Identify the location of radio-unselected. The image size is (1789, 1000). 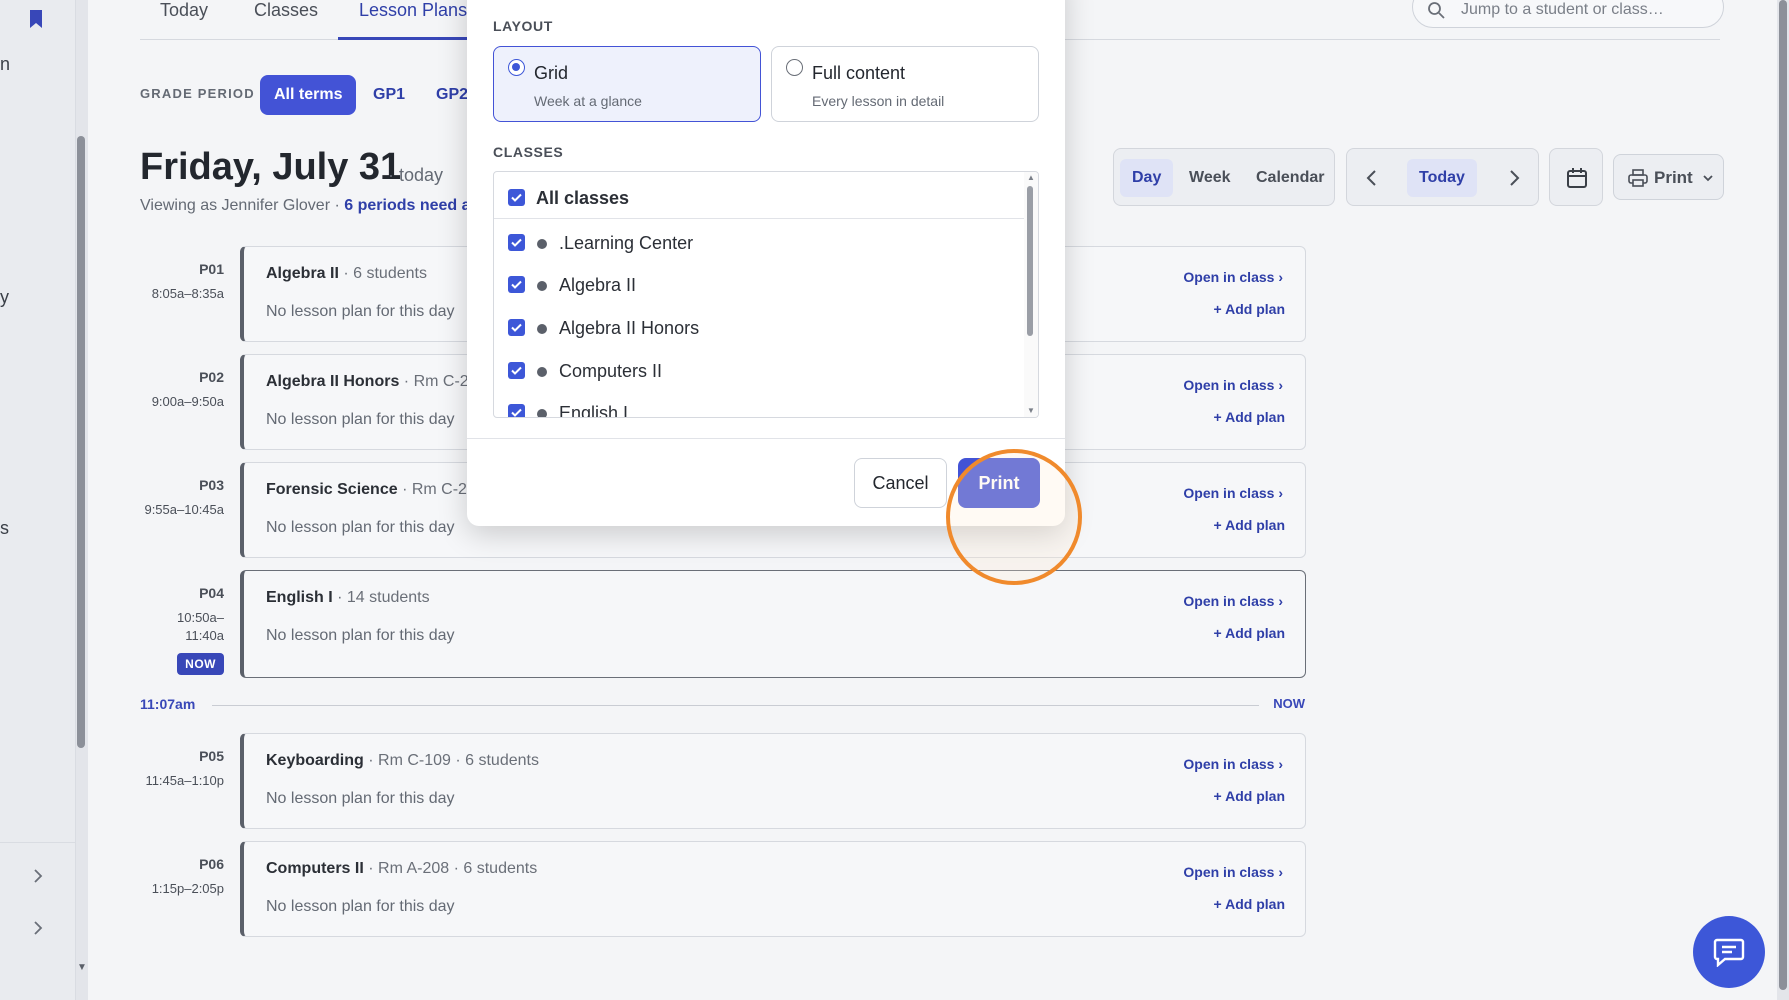
(794, 67).